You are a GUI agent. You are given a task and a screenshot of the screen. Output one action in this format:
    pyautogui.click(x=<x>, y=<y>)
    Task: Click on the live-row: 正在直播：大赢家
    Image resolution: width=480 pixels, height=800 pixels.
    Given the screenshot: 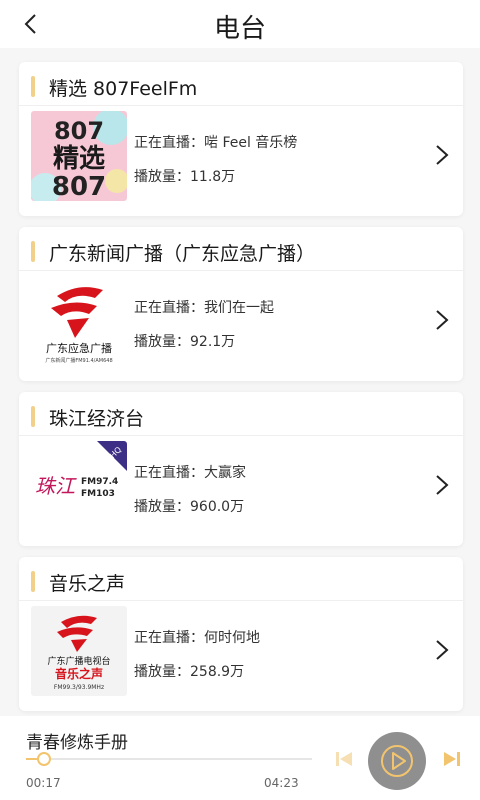 What is the action you would take?
    pyautogui.click(x=190, y=473)
    